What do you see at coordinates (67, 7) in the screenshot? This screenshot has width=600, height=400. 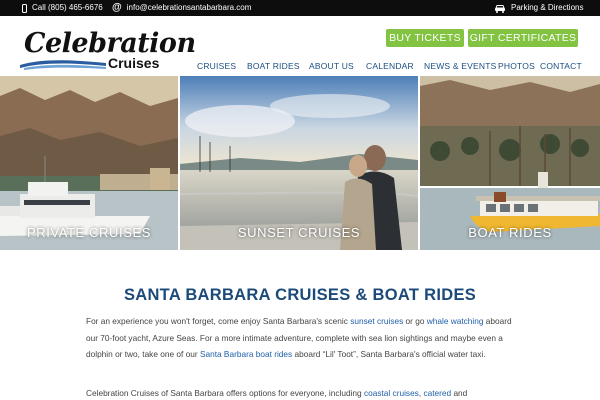 I see `phone-text: Call (805) 465-6676` at bounding box center [67, 7].